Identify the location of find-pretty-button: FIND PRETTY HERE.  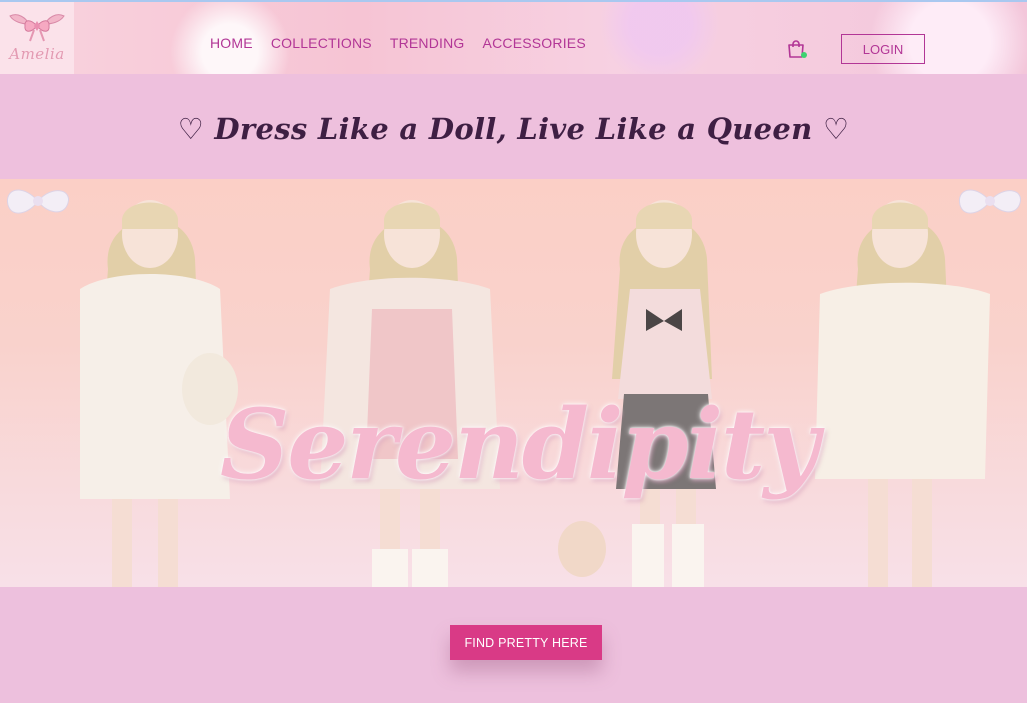
(526, 642).